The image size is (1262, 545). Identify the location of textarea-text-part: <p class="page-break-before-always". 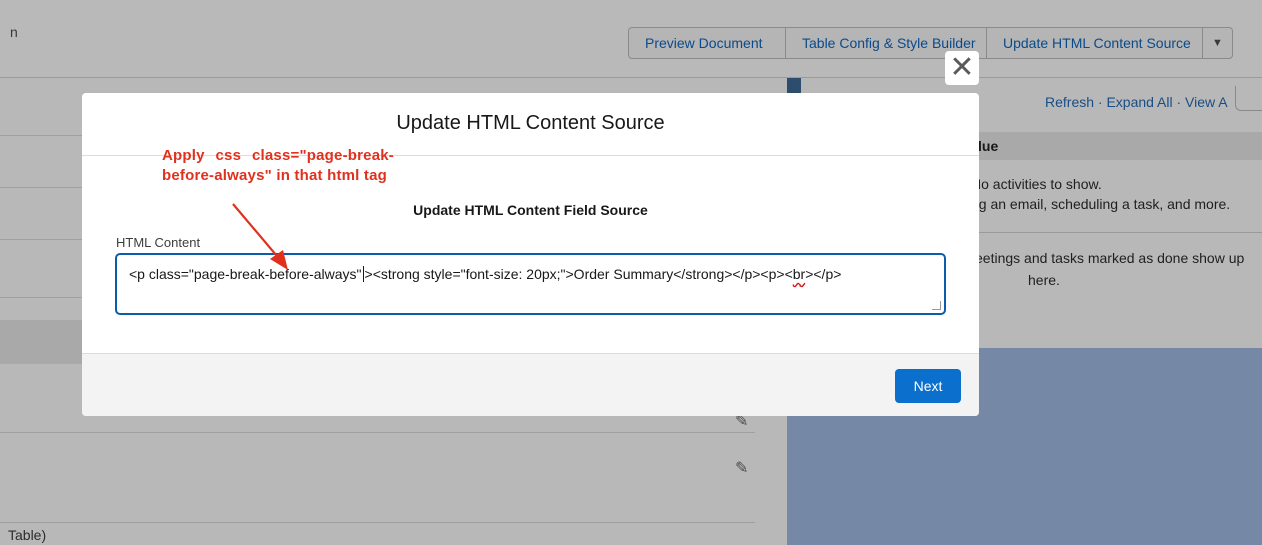
(245, 274).